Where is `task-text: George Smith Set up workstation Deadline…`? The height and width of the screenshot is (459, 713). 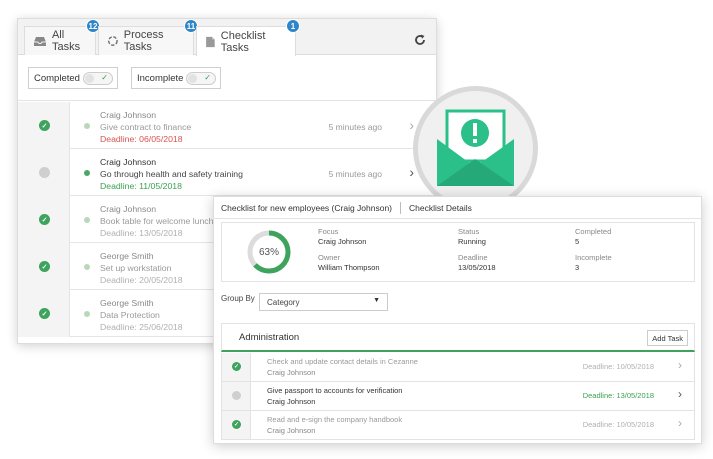
task-text: George Smith Set up workstation Deadline… is located at coordinates (141, 268).